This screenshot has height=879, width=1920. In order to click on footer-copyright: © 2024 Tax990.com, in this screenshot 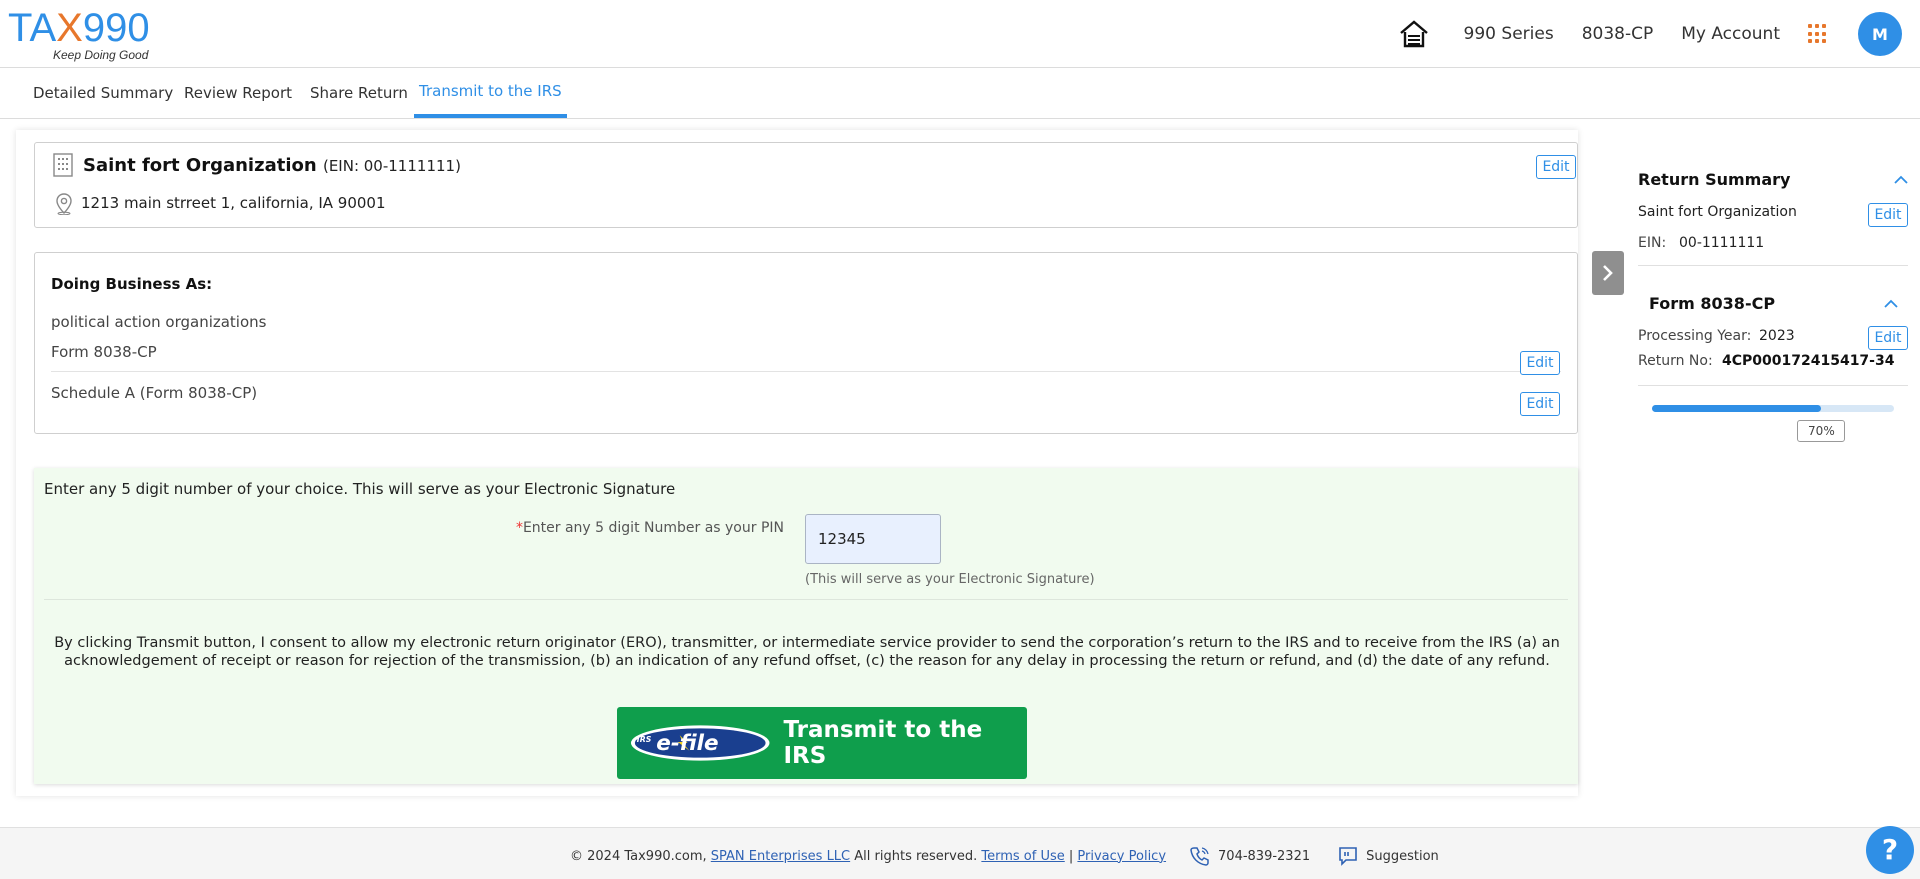, I will do `click(638, 856)`.